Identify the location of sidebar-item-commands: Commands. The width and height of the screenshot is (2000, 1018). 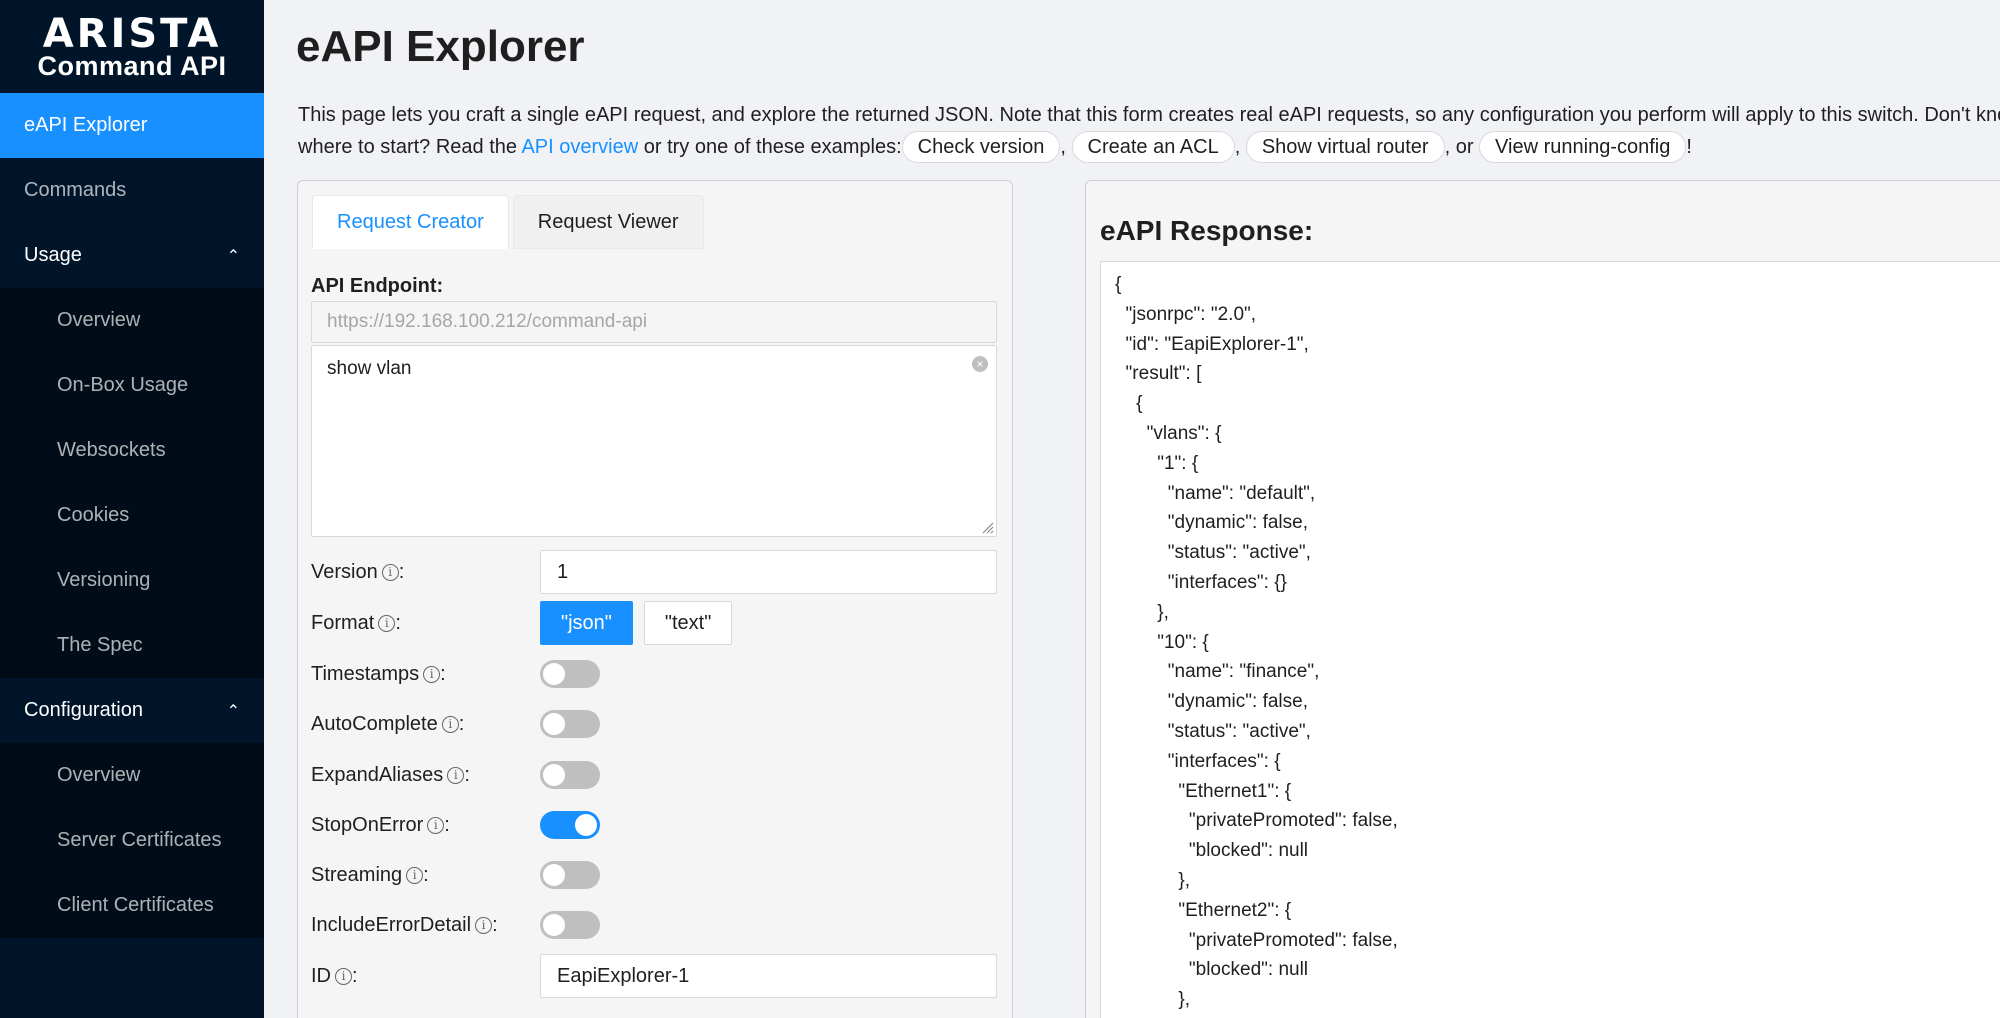
(132, 190).